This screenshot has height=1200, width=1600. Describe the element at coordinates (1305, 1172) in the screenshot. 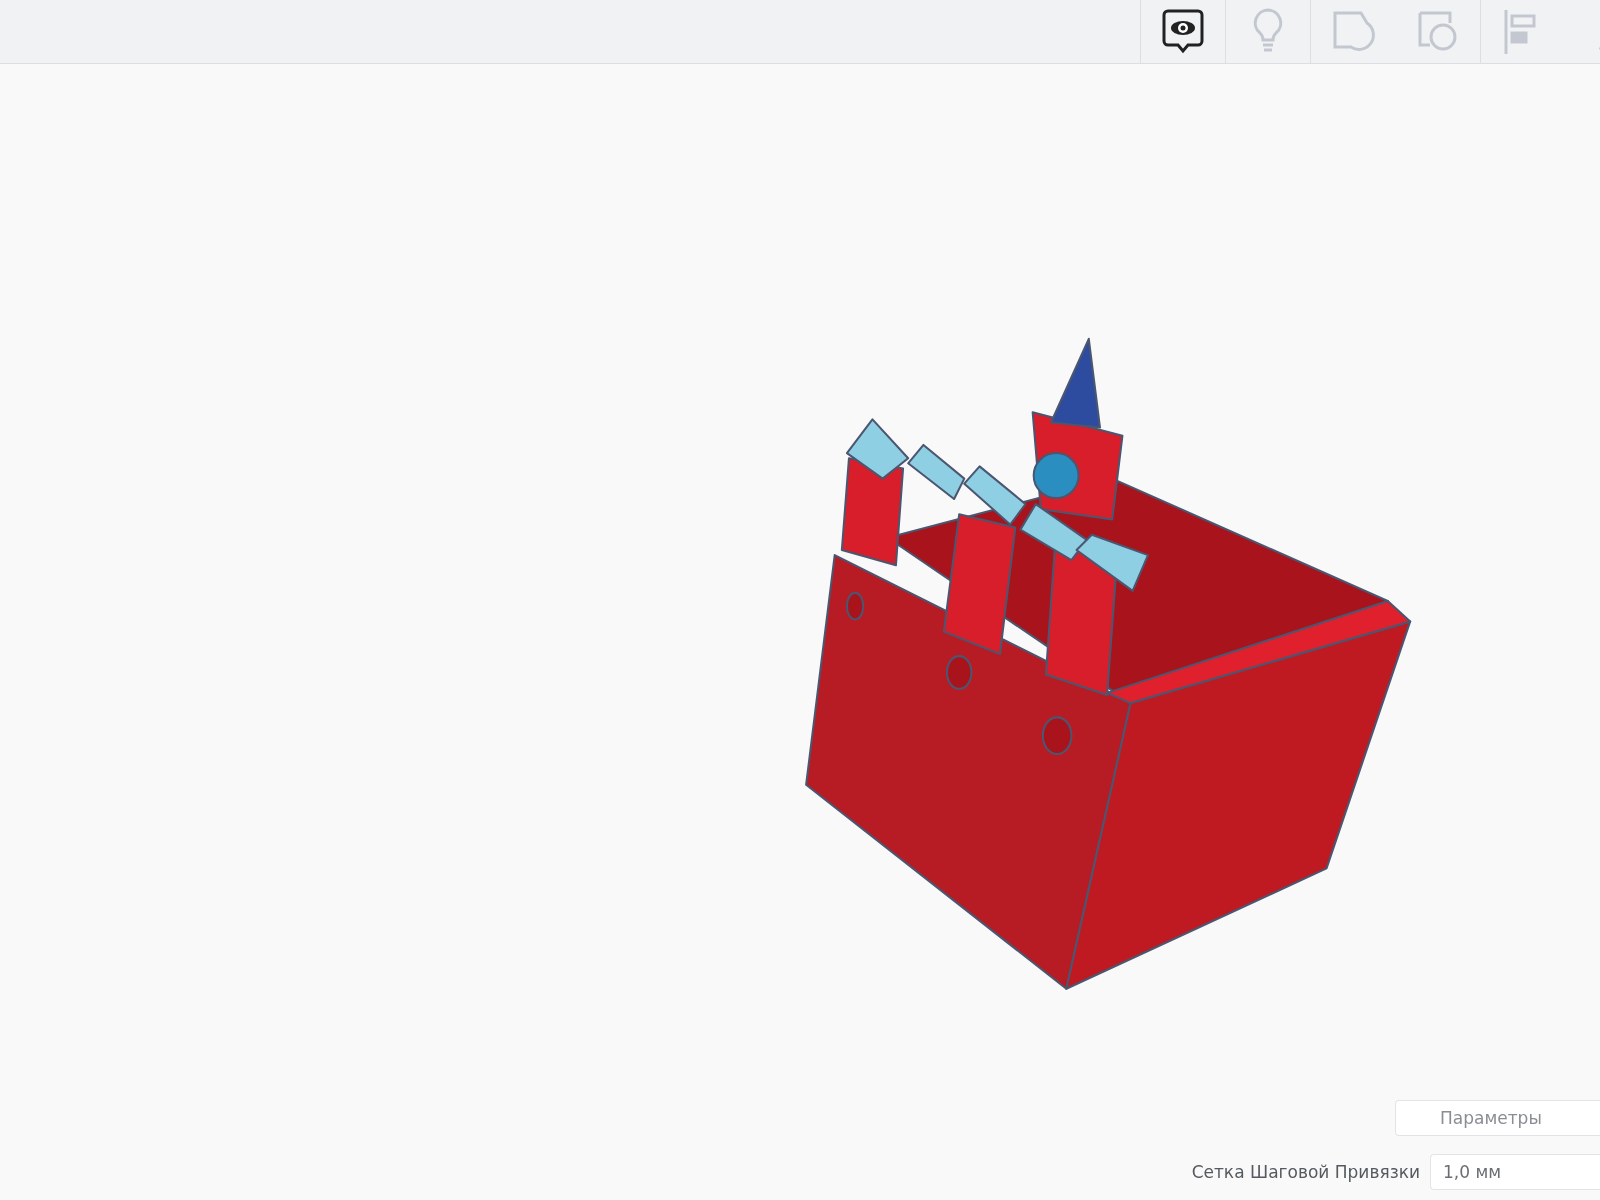

I see `snap-grid-label: Сетка Шаговой Привязки` at that location.